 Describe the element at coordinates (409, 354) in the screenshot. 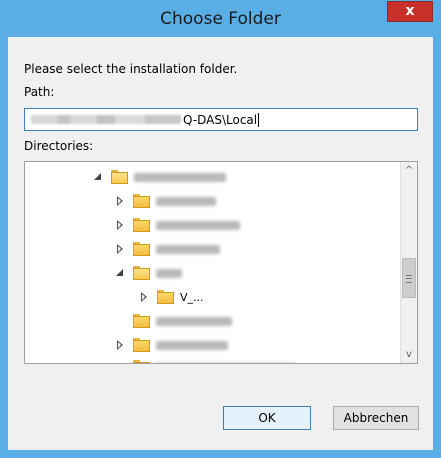

I see `scroll-down-arrow-icon: v` at that location.